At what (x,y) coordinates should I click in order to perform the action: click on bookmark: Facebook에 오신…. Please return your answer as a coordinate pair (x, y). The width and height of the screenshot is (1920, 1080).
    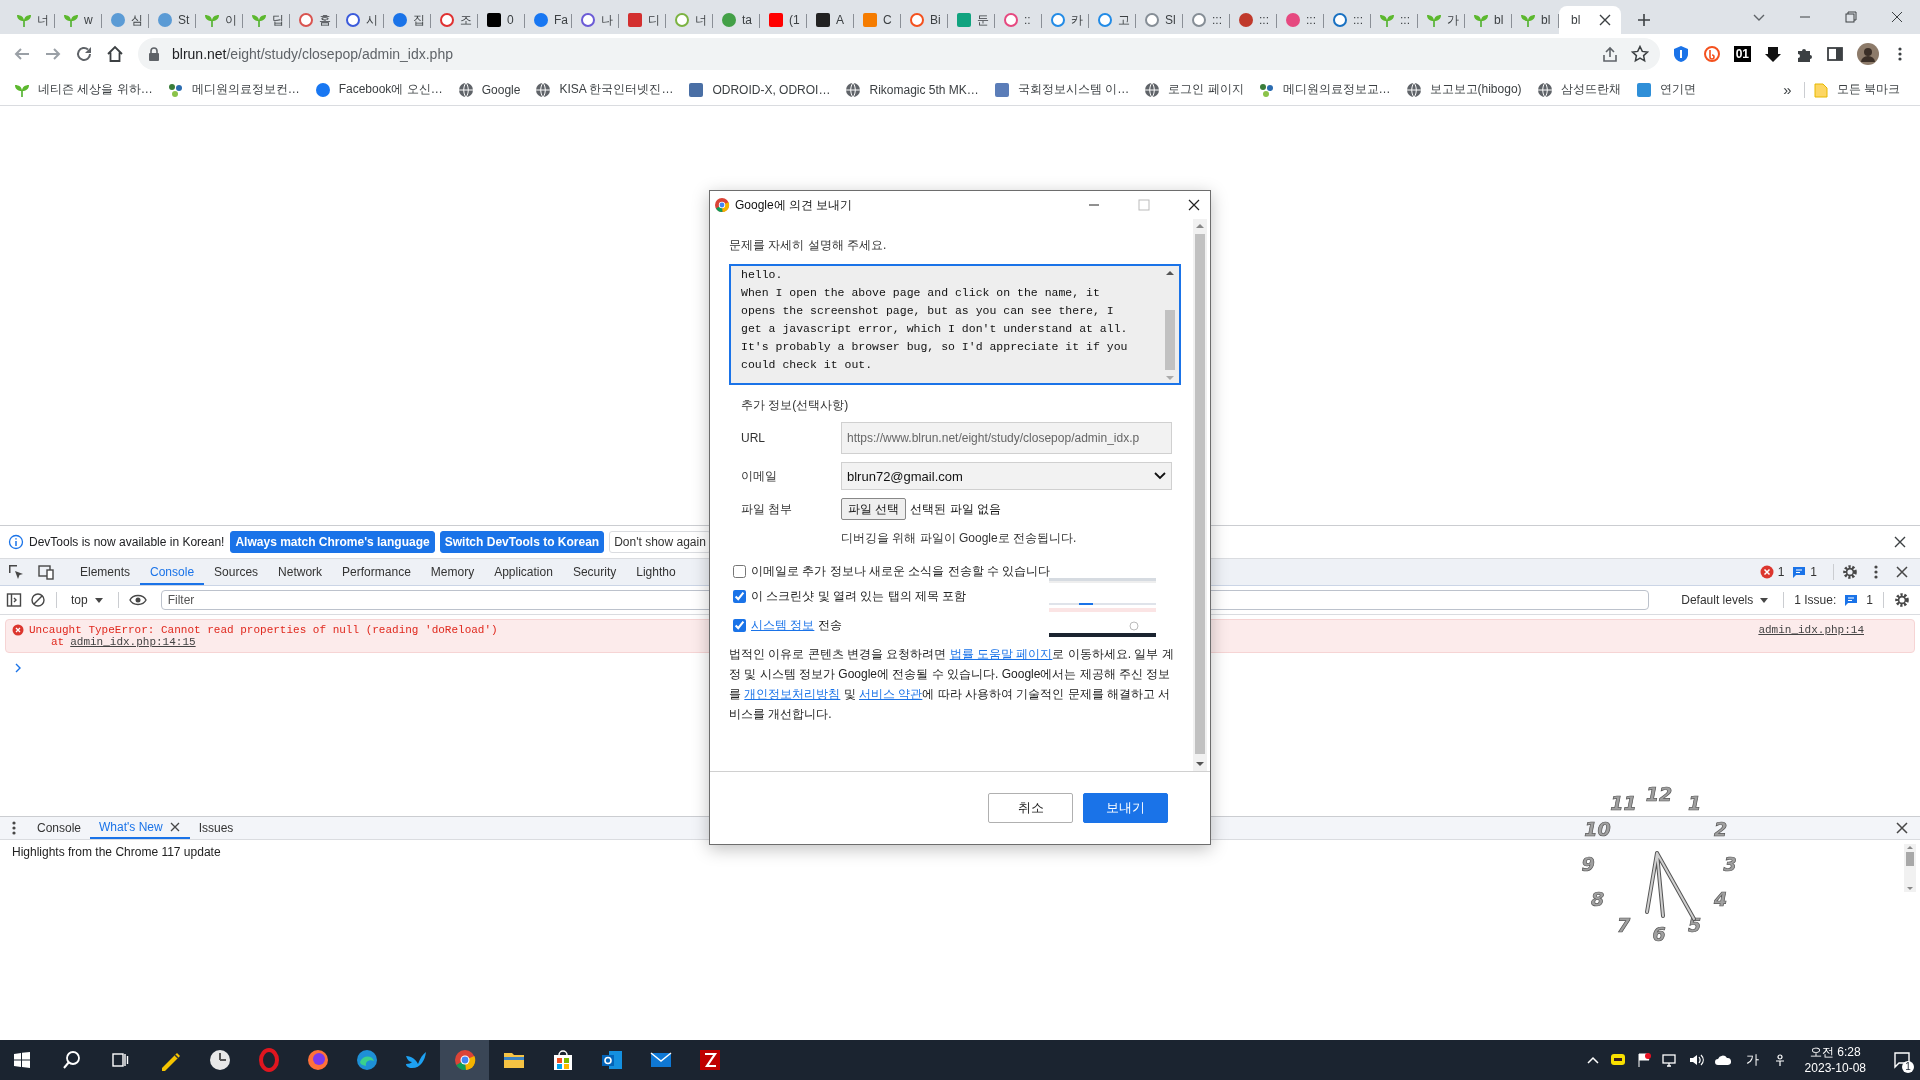
    Looking at the image, I should click on (378, 89).